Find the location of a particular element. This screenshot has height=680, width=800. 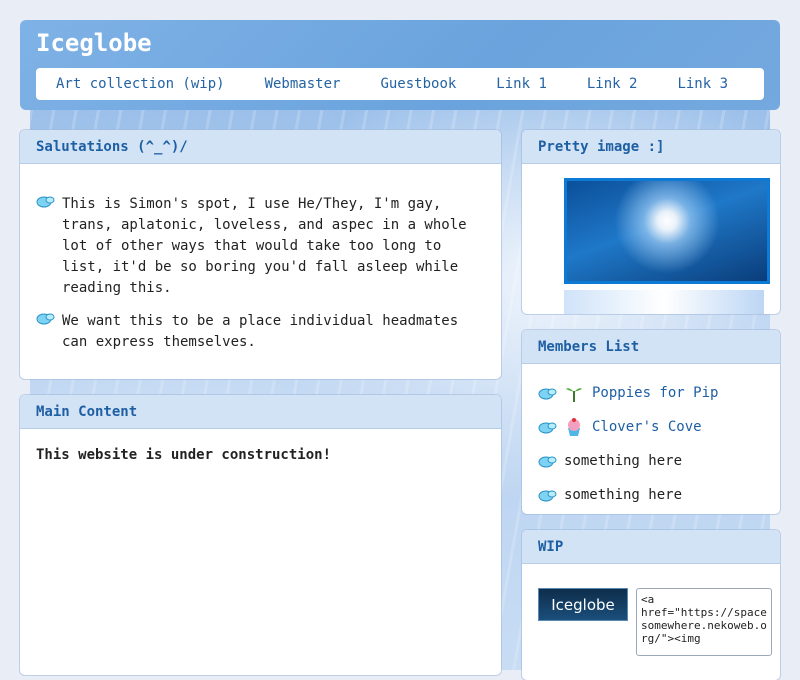

nav-webmaster: Webmaster is located at coordinates (303, 84).